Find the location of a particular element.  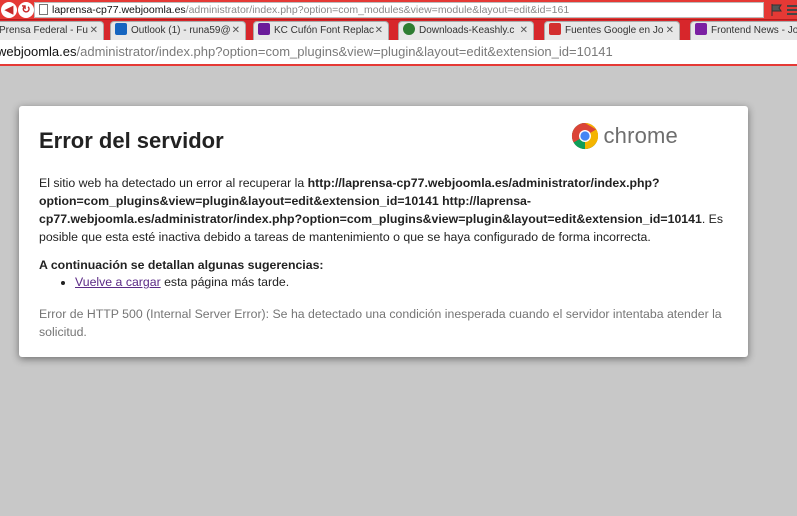

tab-prensa-federal: Prensa Federal - Fu ✕ is located at coordinates (52, 30).